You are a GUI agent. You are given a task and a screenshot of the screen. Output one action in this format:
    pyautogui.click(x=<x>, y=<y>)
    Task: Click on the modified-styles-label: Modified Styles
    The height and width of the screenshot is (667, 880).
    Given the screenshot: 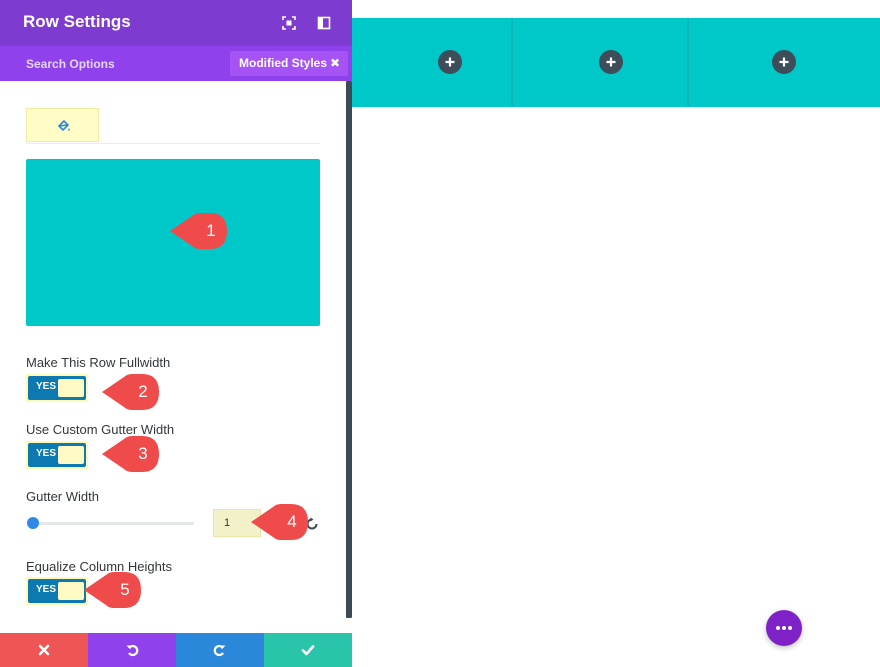 What is the action you would take?
    pyautogui.click(x=283, y=63)
    